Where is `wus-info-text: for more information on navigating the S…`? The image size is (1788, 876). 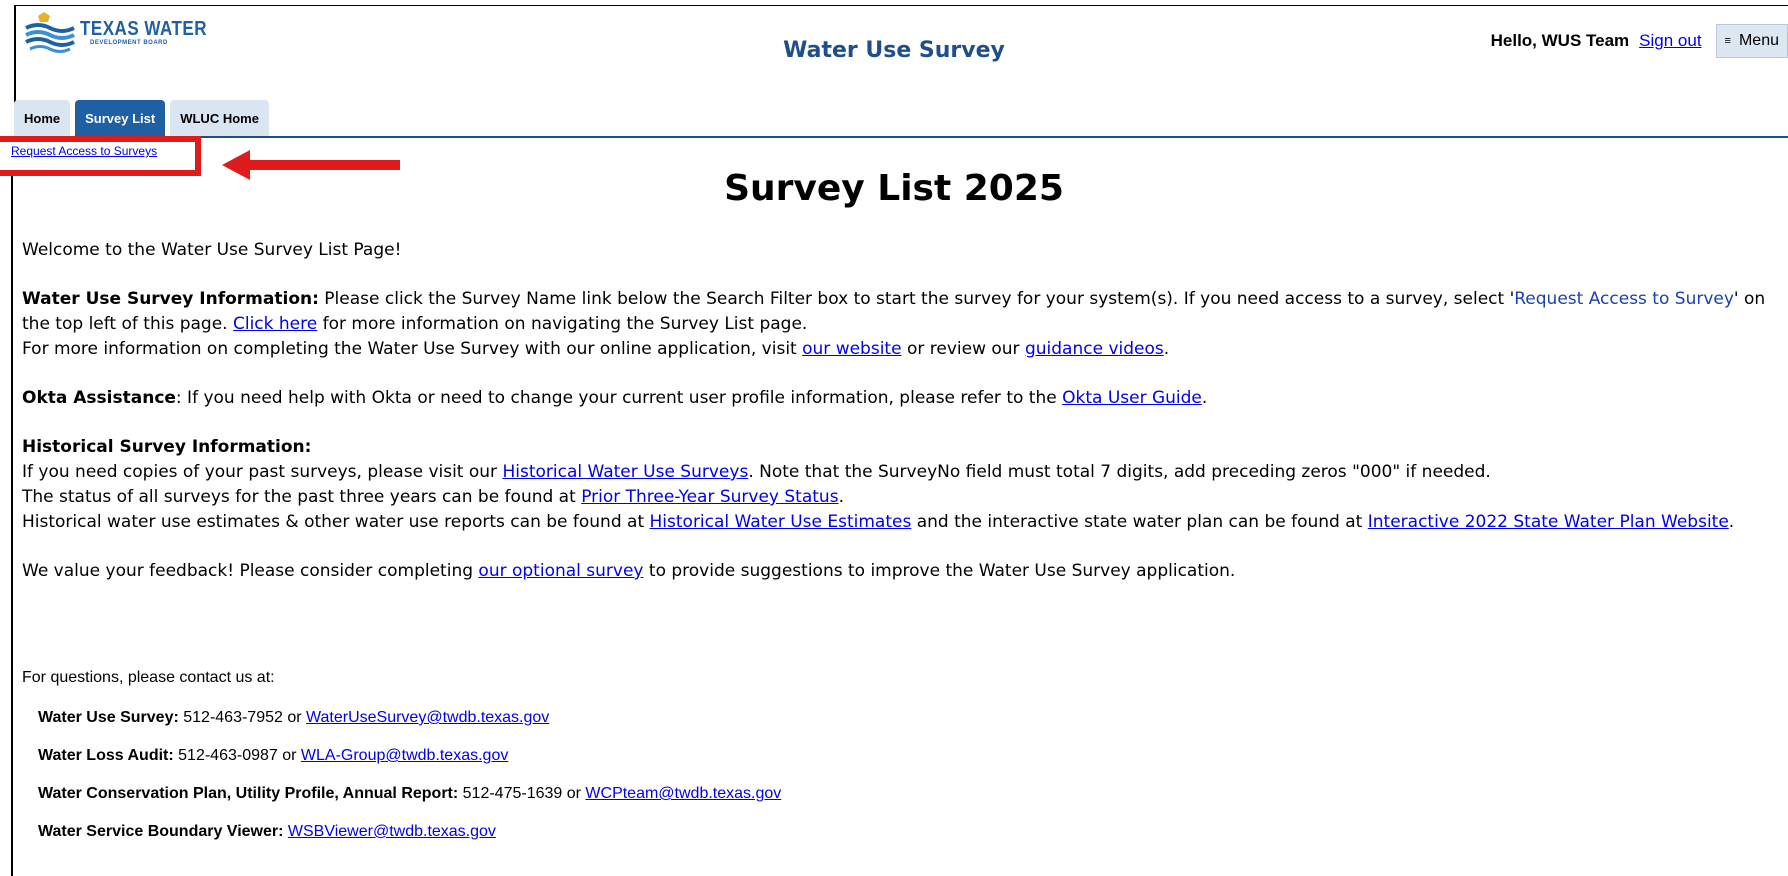 wus-info-text: for more information on navigating the S… is located at coordinates (562, 324).